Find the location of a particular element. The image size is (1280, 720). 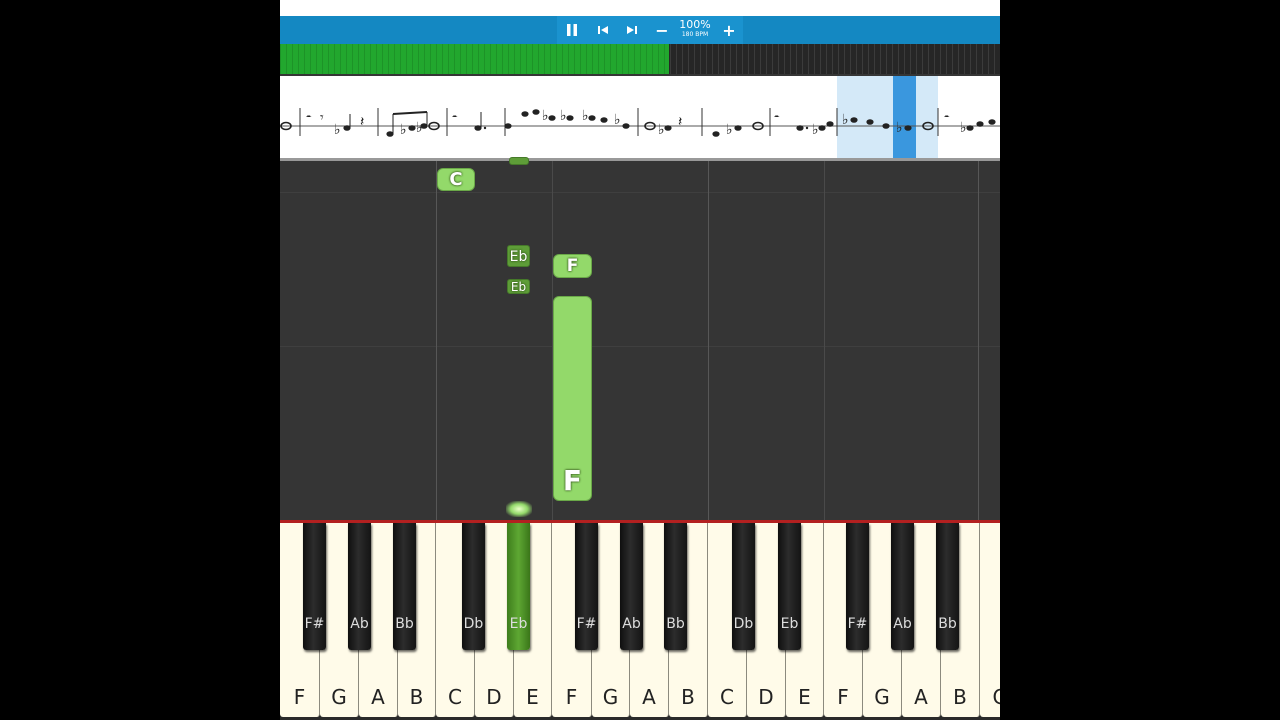

pause-icon is located at coordinates (572, 30).